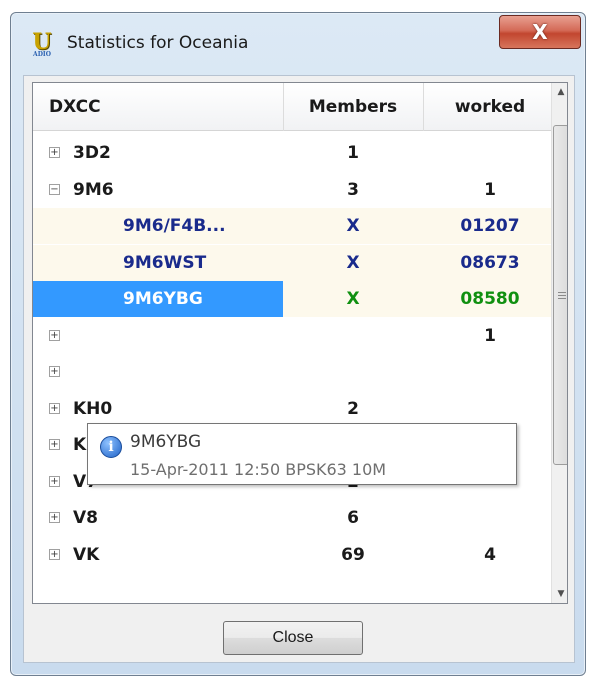  What do you see at coordinates (353, 518) in the screenshot?
I see `members-cell: 6` at bounding box center [353, 518].